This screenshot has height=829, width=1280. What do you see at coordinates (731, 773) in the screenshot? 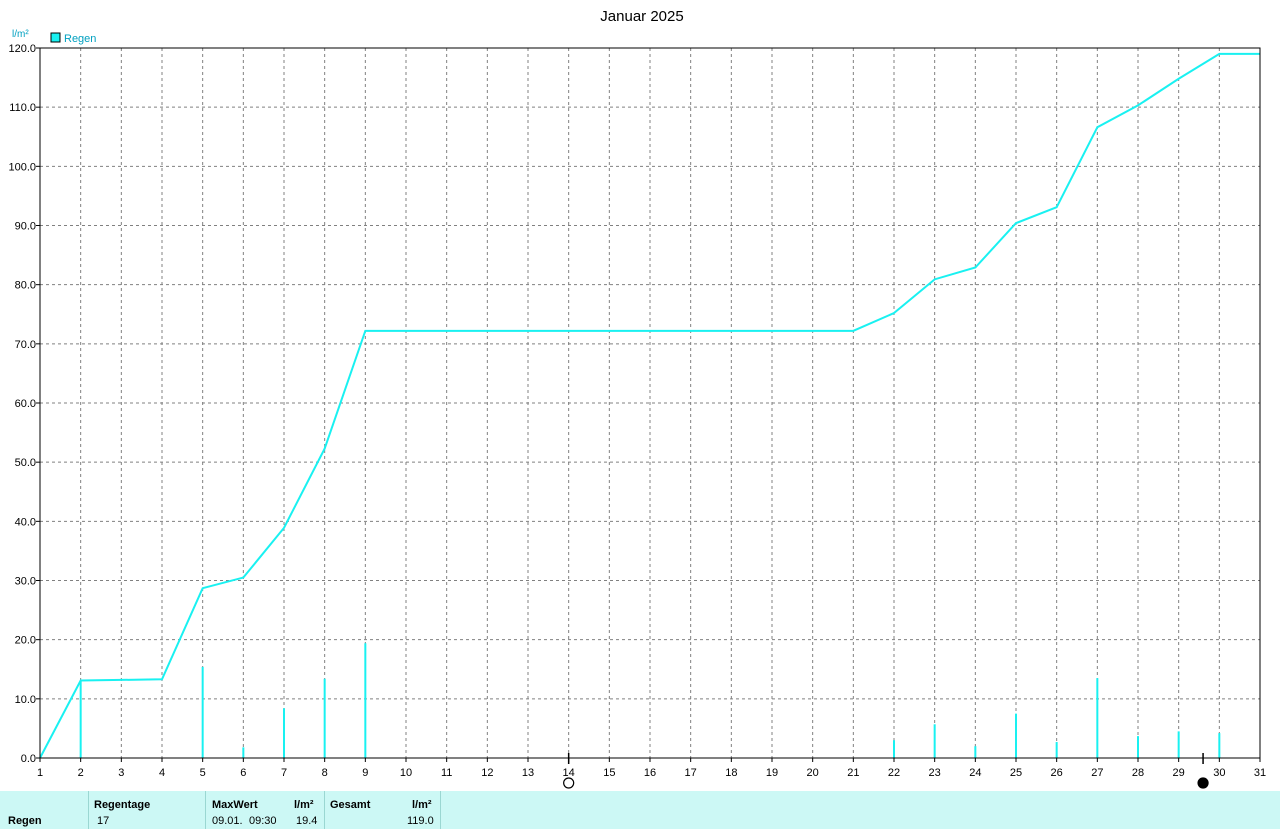
I see `x-tick-label: 18` at bounding box center [731, 773].